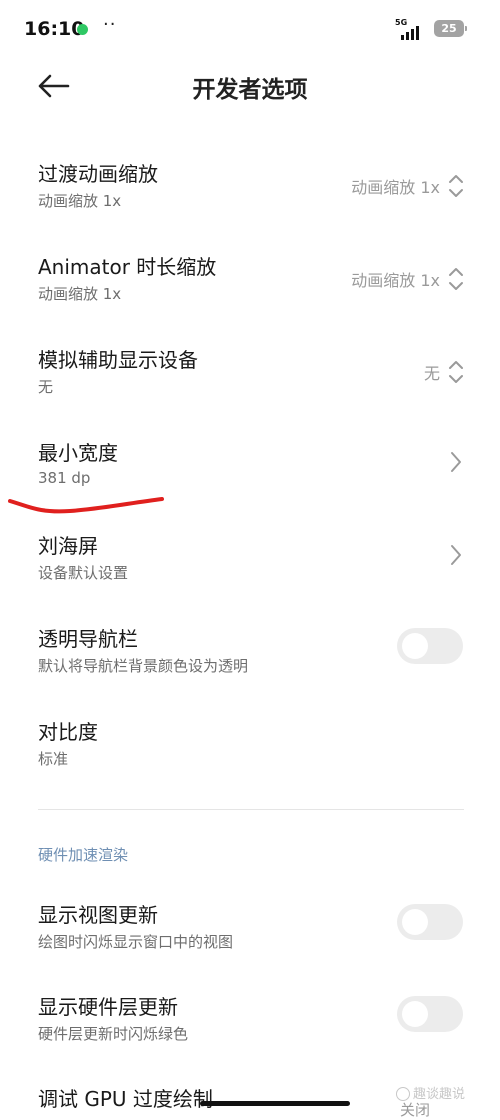 The image size is (500, 1120). I want to click on setting-show-view-updates: 显示视图更新 绘图时闪烁显示窗口中的视图, so click(250, 934).